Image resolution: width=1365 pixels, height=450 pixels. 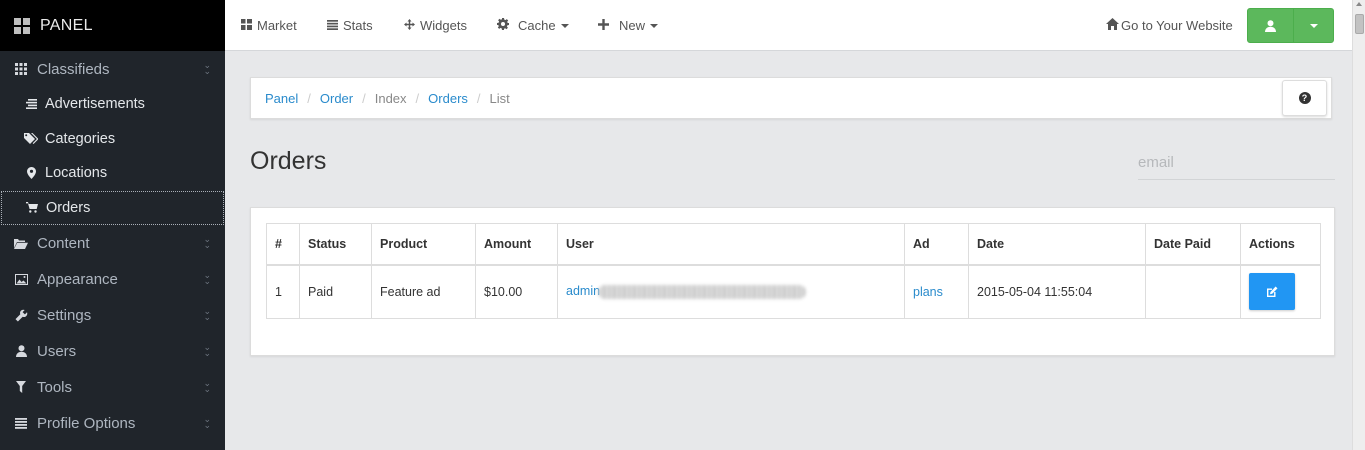 What do you see at coordinates (31, 173) in the screenshot?
I see `map-marker-icon` at bounding box center [31, 173].